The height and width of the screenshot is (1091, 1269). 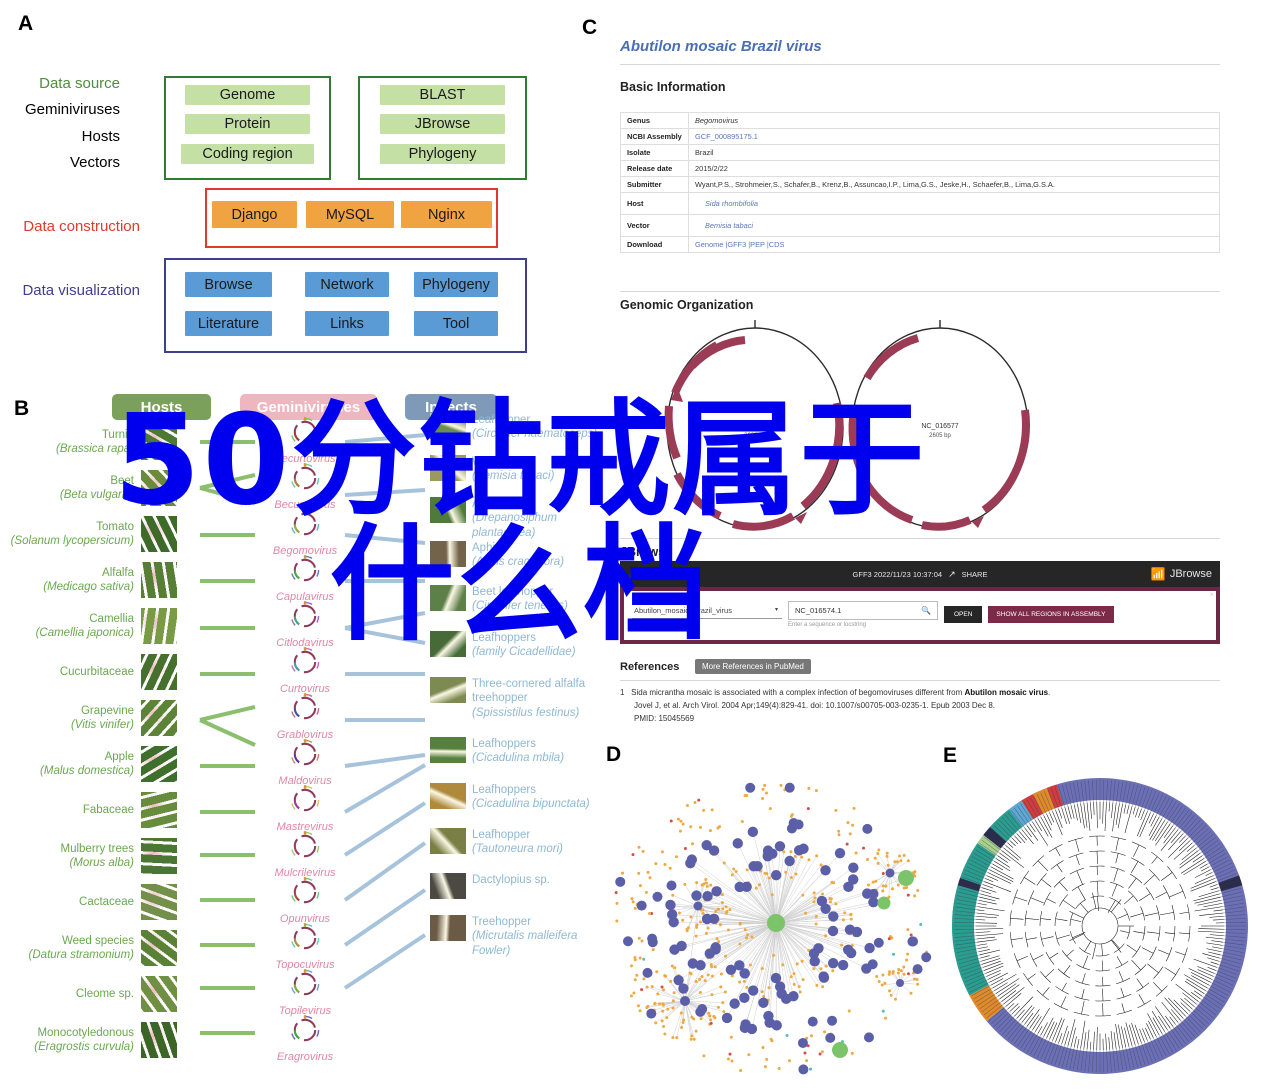 I want to click on network-graph, so click(x=770, y=928).